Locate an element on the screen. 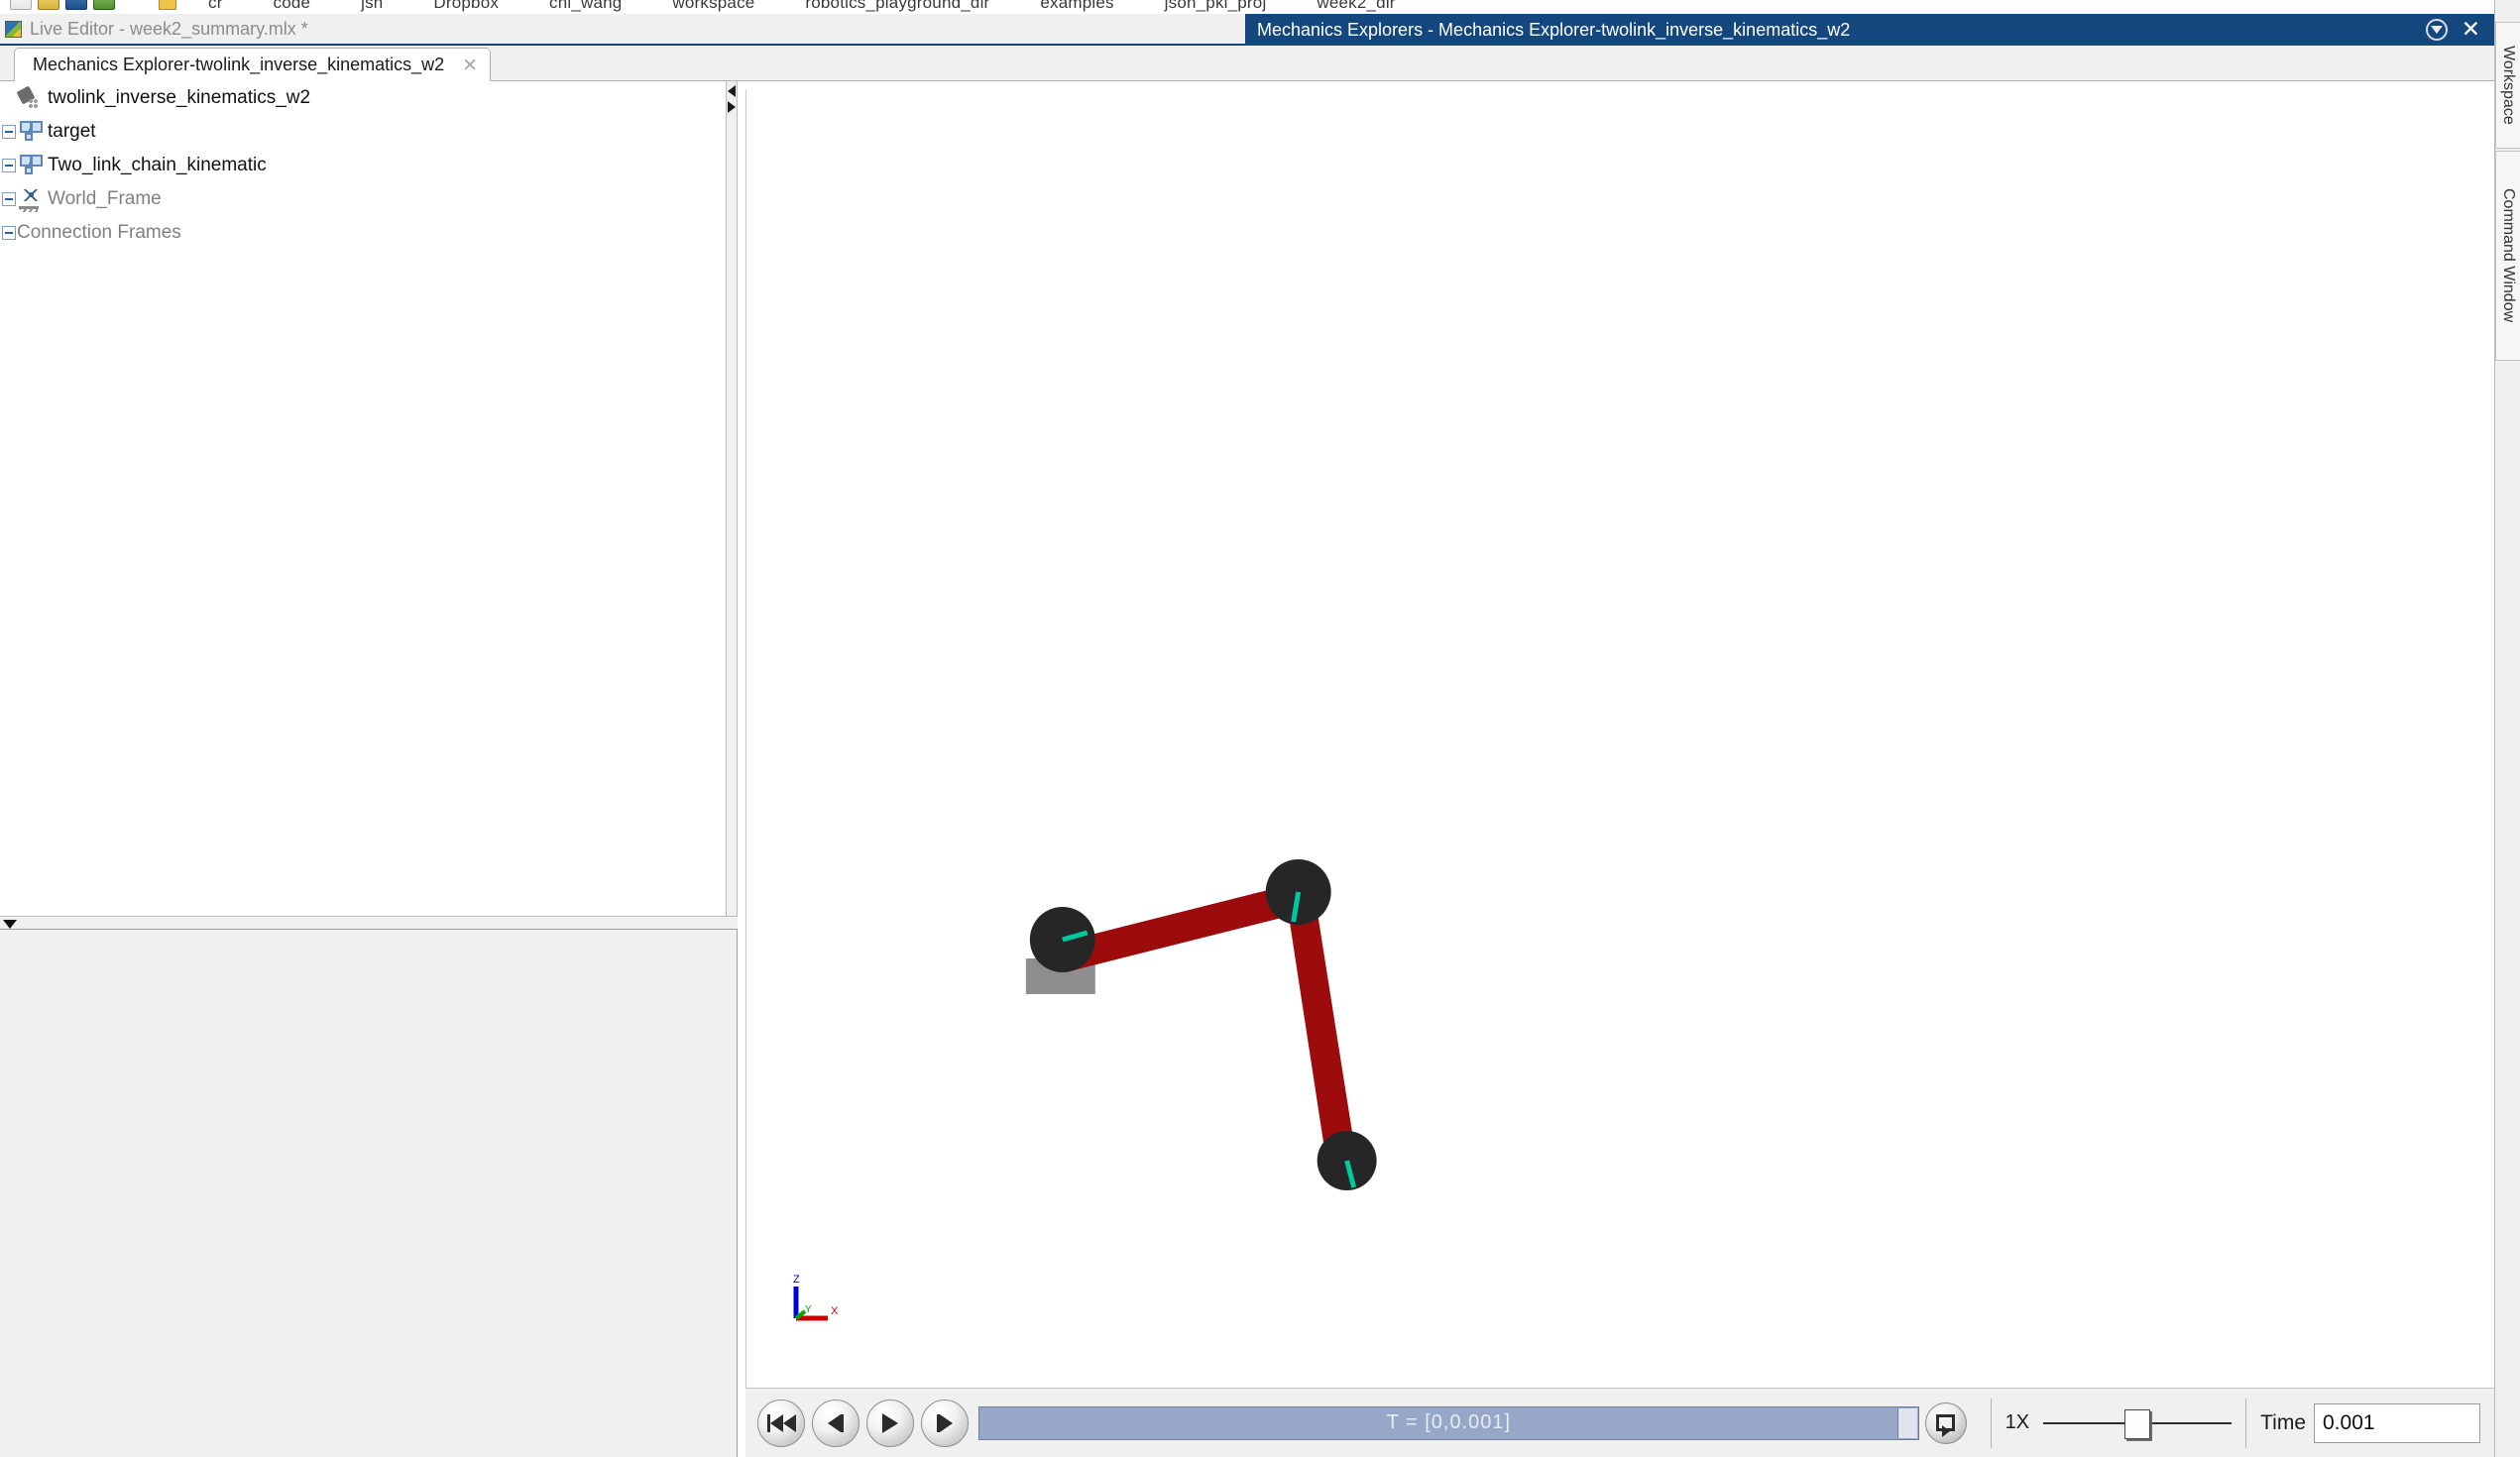  step-back-icon is located at coordinates (836, 1422).